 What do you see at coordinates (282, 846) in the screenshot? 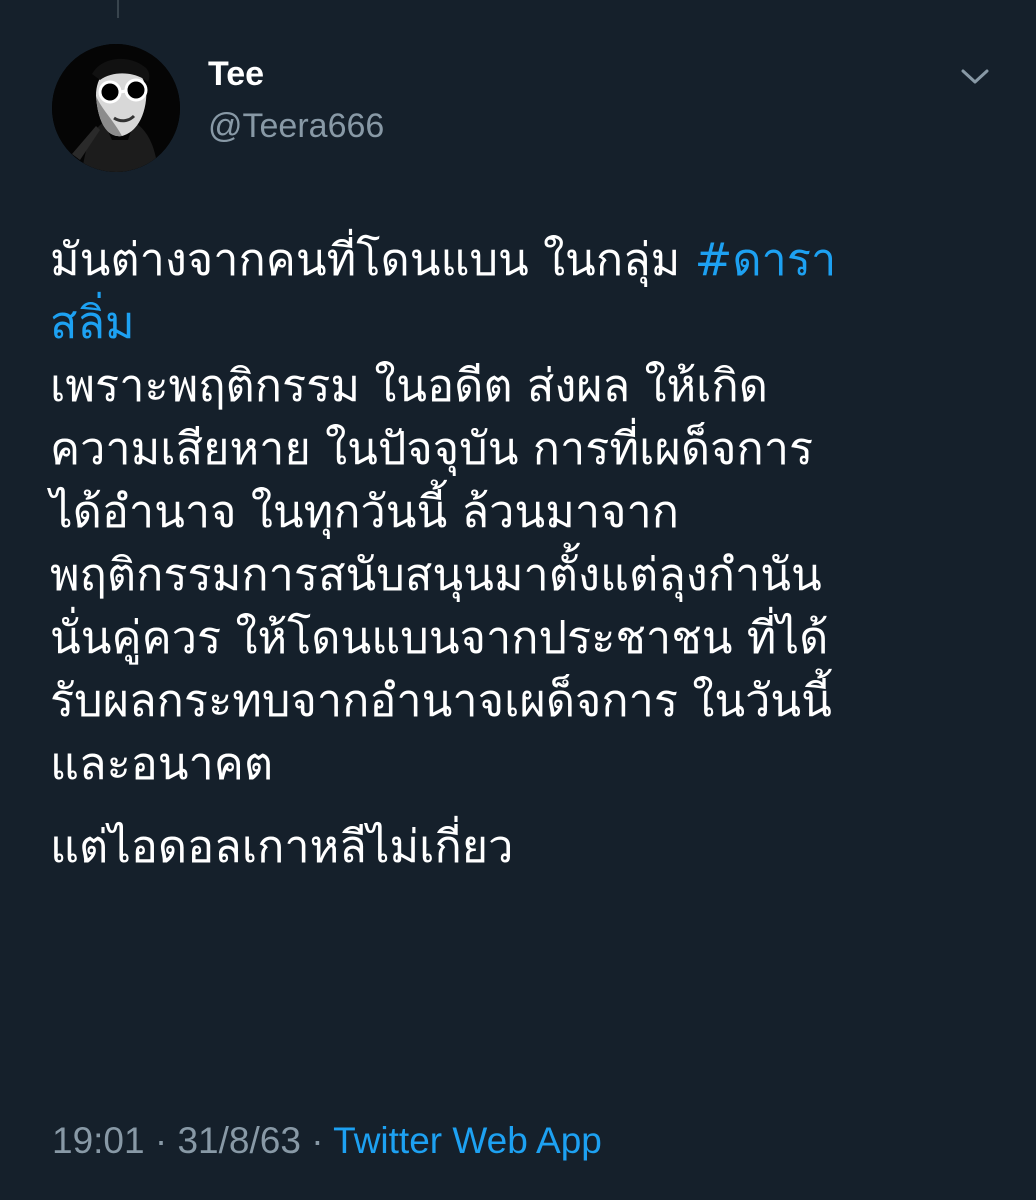
I see `tweet-line: แต่ไอดอลเกาหลีไม่เกี่ยว` at bounding box center [282, 846].